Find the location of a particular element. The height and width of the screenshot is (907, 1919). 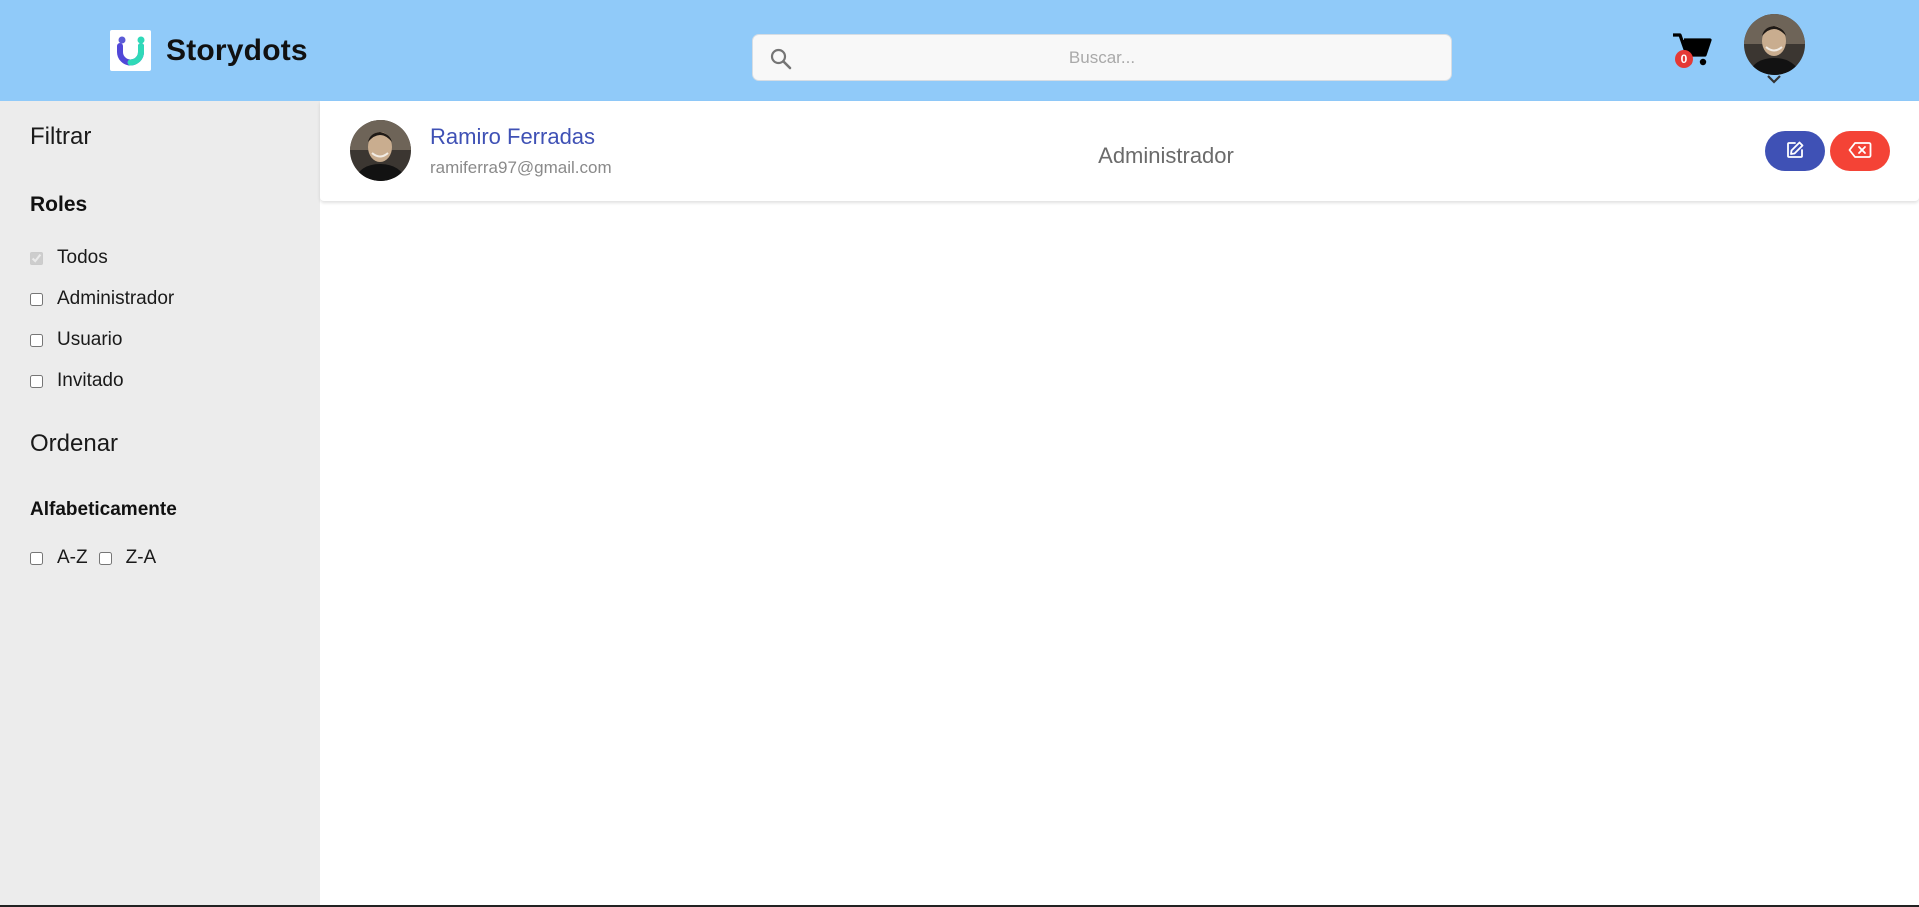

user-email: ramiferra97@gmail.com is located at coordinates (521, 167).